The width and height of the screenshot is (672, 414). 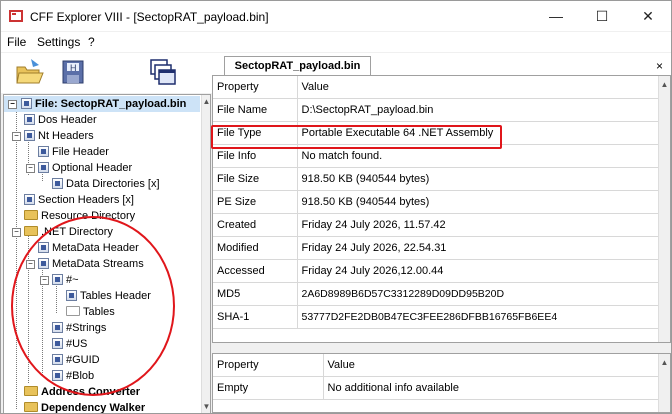 What do you see at coordinates (441, 110) in the screenshot?
I see `table-row: File Name D:\SectopRAT_payload.bin` at bounding box center [441, 110].